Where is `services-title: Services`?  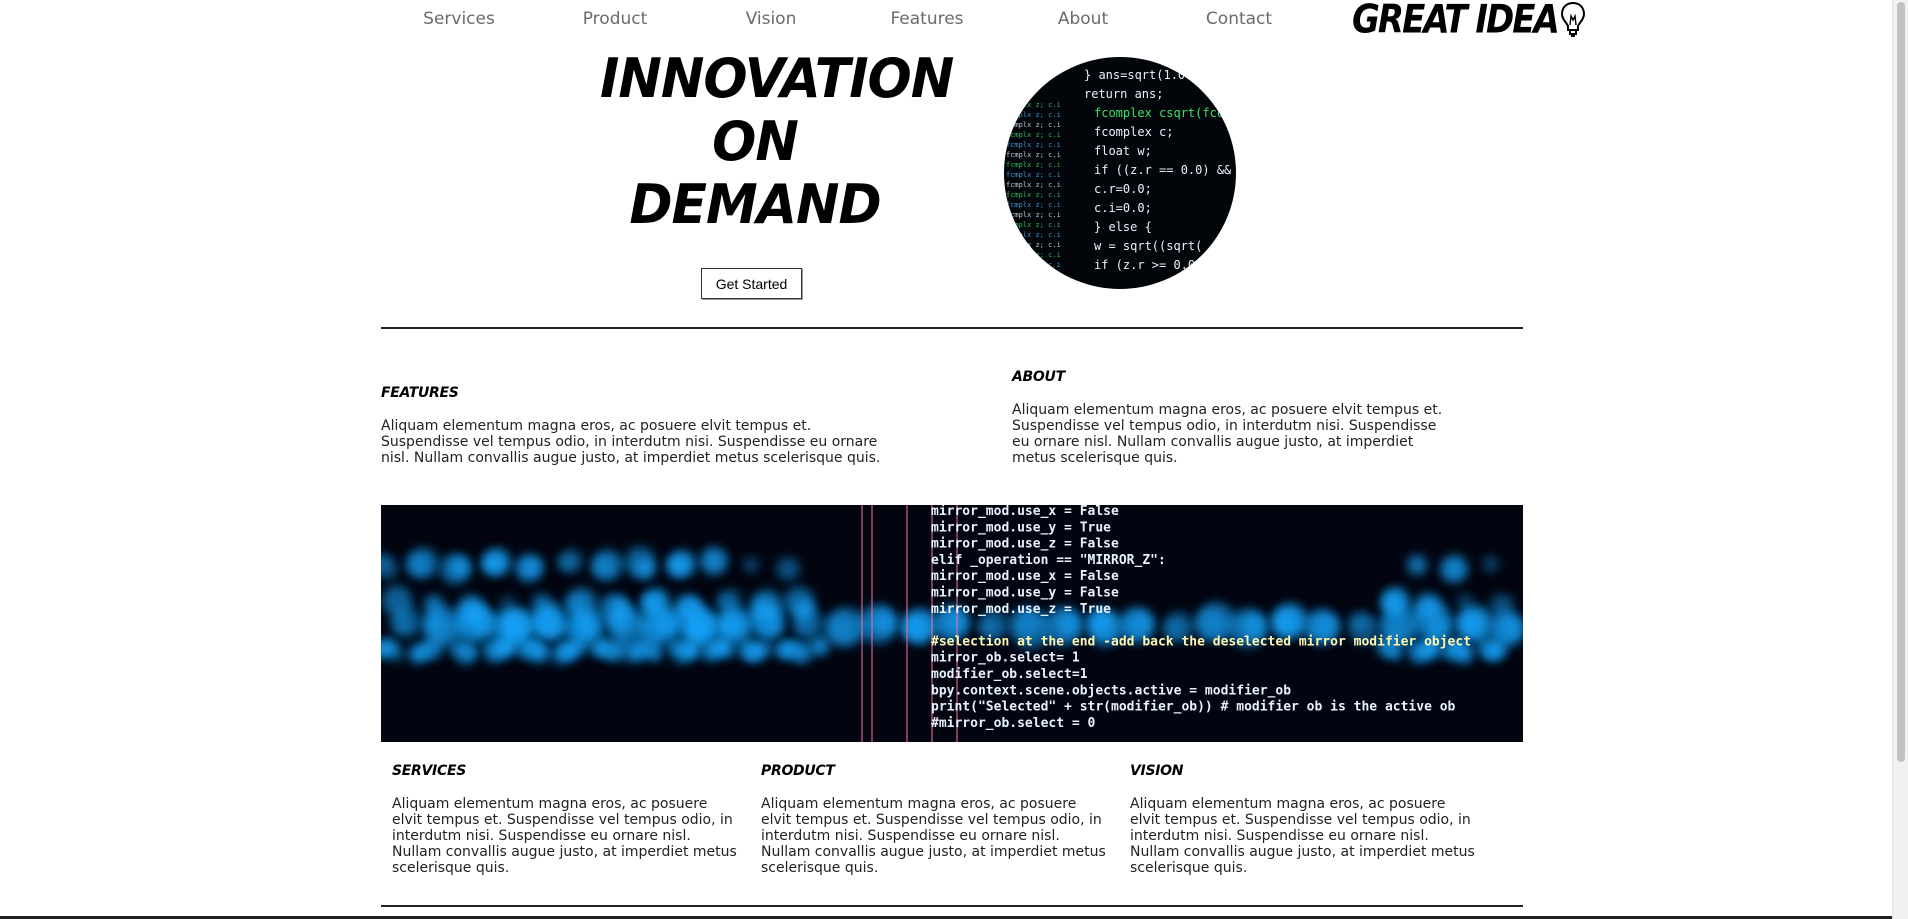
services-title: Services is located at coordinates (429, 771).